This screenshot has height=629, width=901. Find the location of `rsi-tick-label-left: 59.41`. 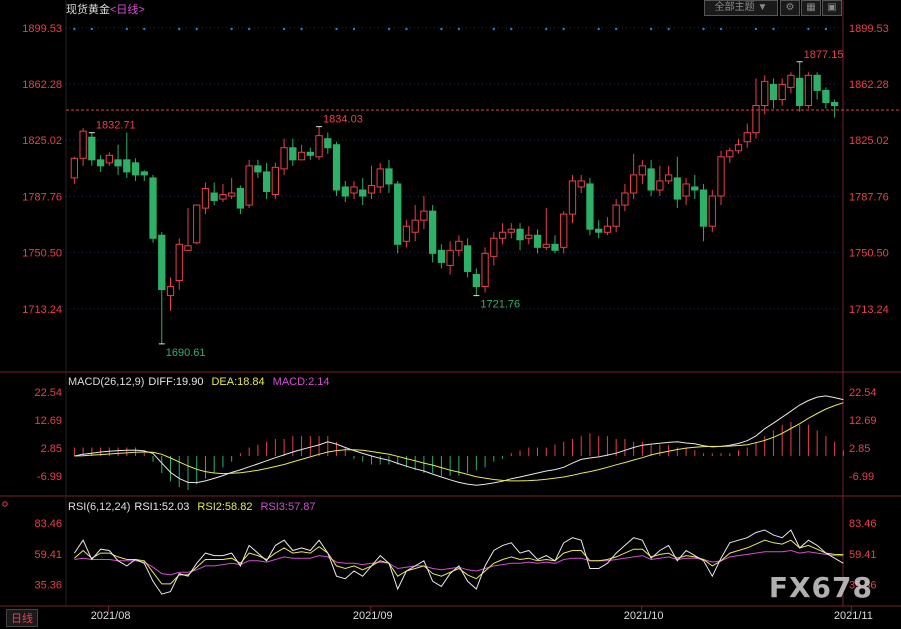

rsi-tick-label-left: 59.41 is located at coordinates (48, 555).